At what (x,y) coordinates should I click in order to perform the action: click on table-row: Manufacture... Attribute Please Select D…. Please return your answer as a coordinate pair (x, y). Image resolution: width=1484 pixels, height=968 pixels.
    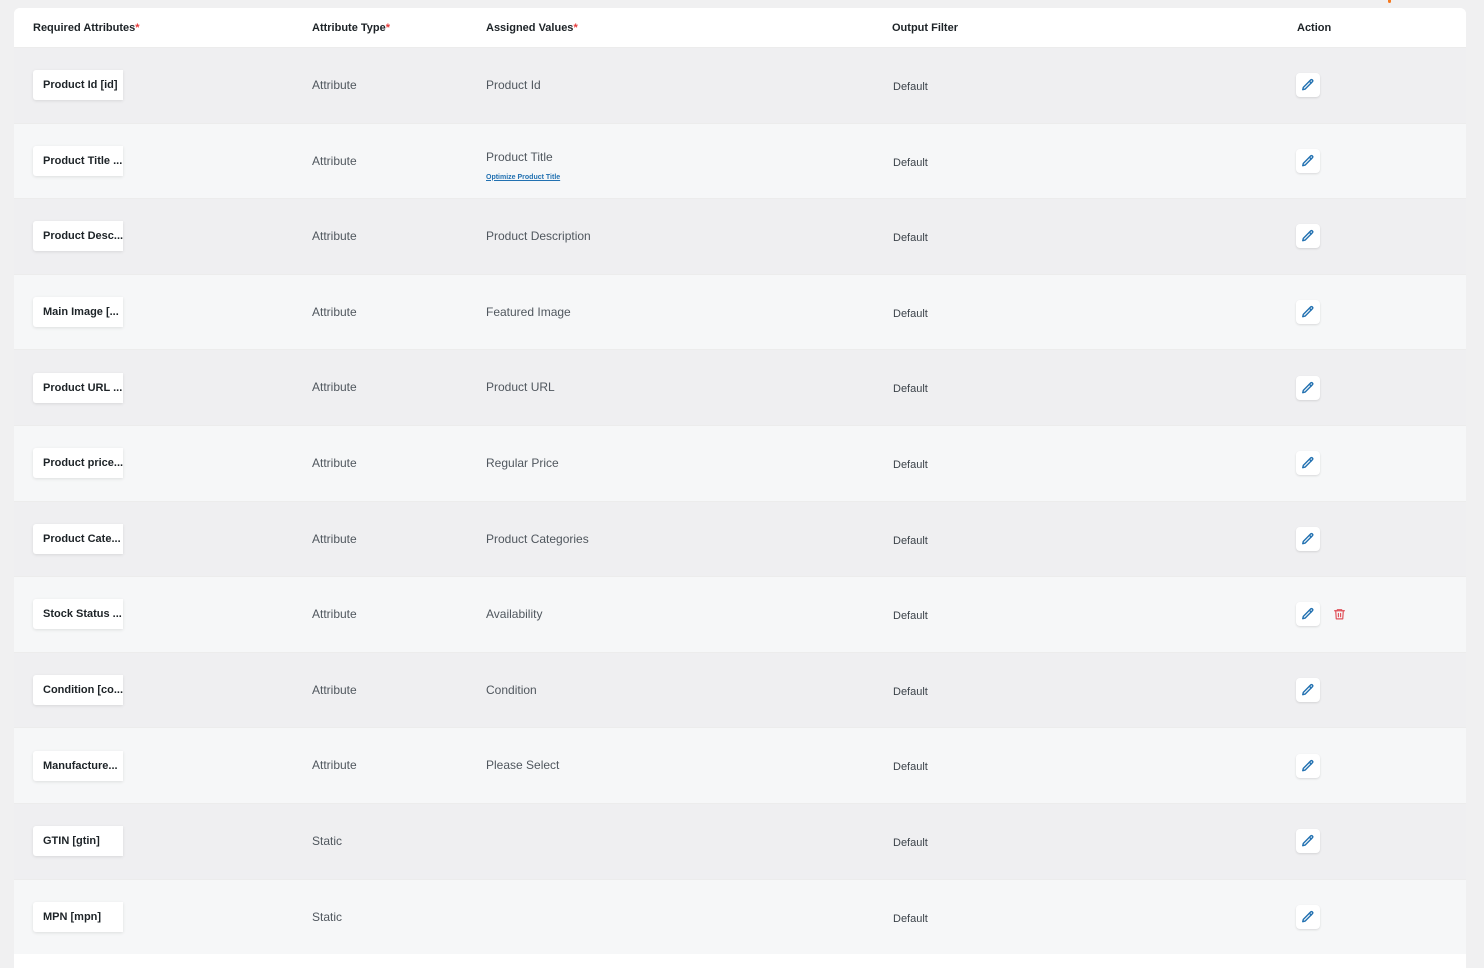
    Looking at the image, I should click on (740, 765).